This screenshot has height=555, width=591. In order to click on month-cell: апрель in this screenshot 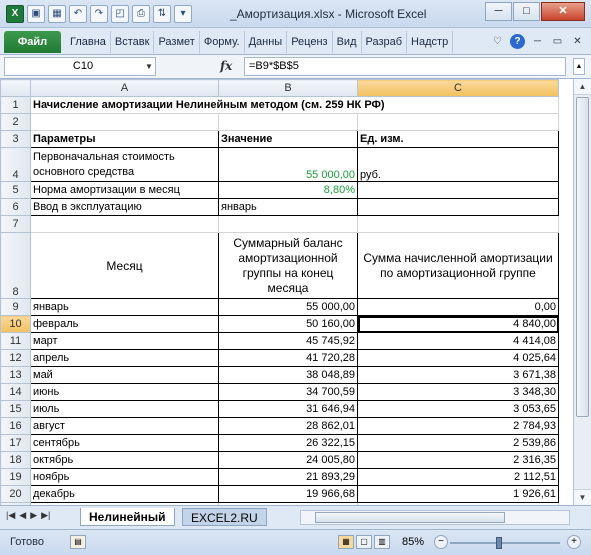, I will do `click(124, 358)`.